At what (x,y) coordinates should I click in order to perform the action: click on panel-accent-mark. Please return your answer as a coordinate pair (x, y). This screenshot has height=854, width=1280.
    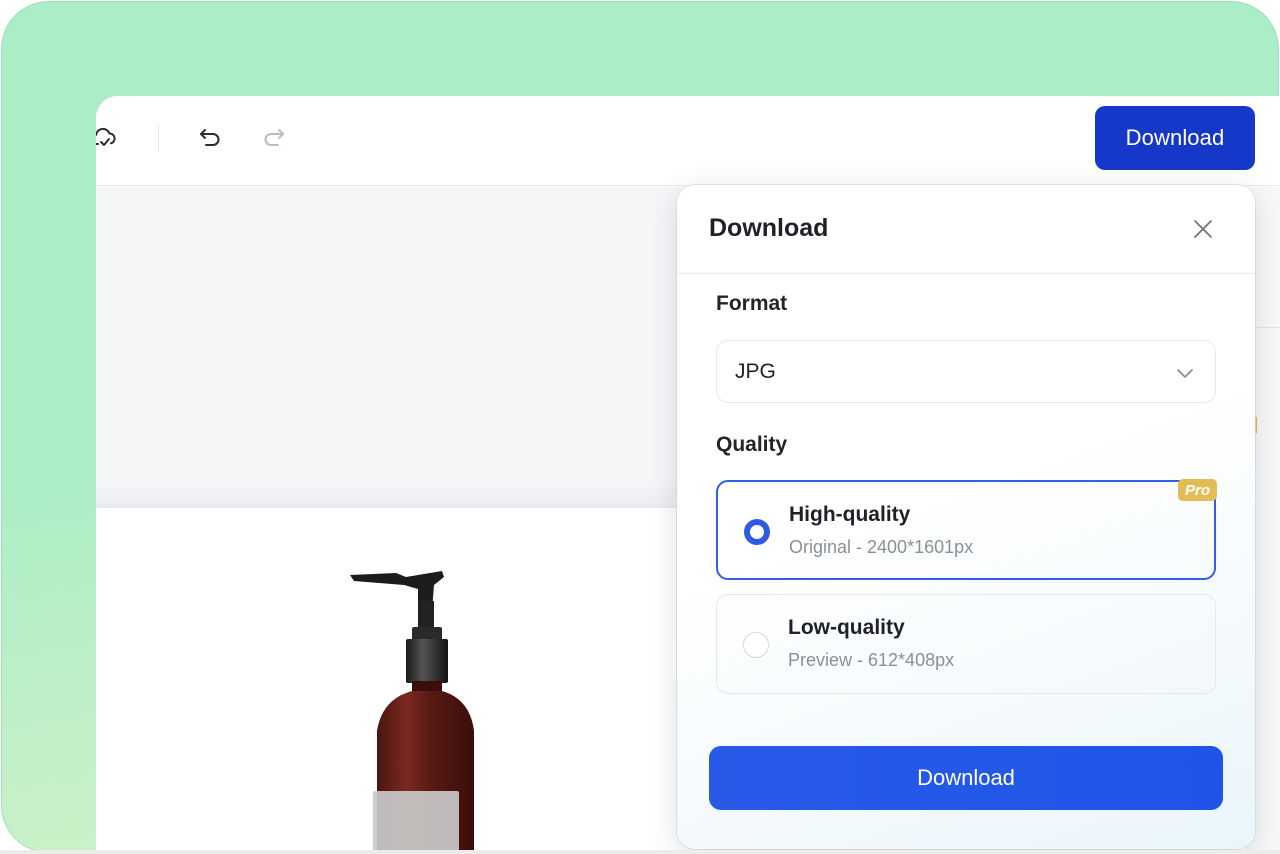
    Looking at the image, I should click on (1256, 425).